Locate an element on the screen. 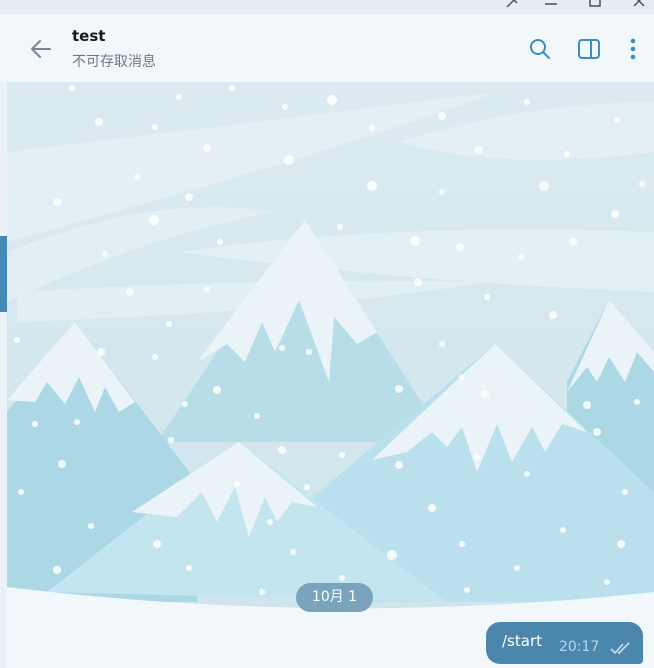  window-titlebar is located at coordinates (327, 7).